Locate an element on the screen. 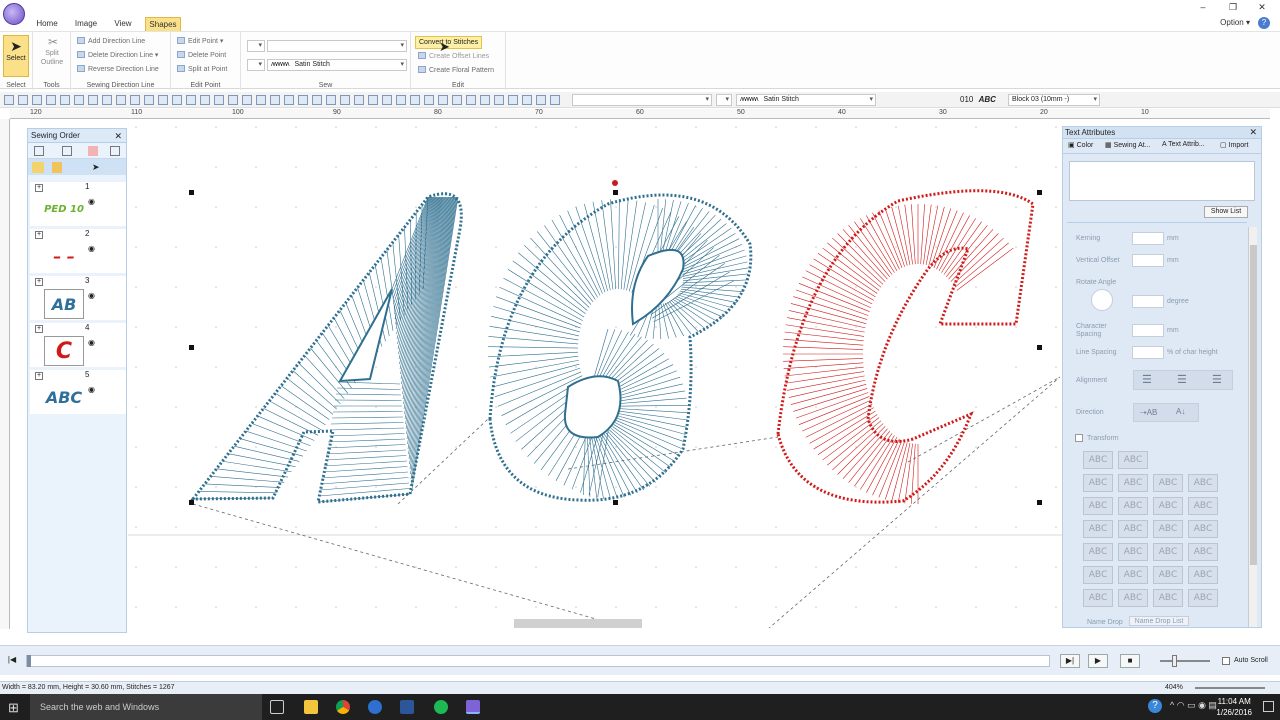  option-menu: Option ▾ is located at coordinates (1235, 22).